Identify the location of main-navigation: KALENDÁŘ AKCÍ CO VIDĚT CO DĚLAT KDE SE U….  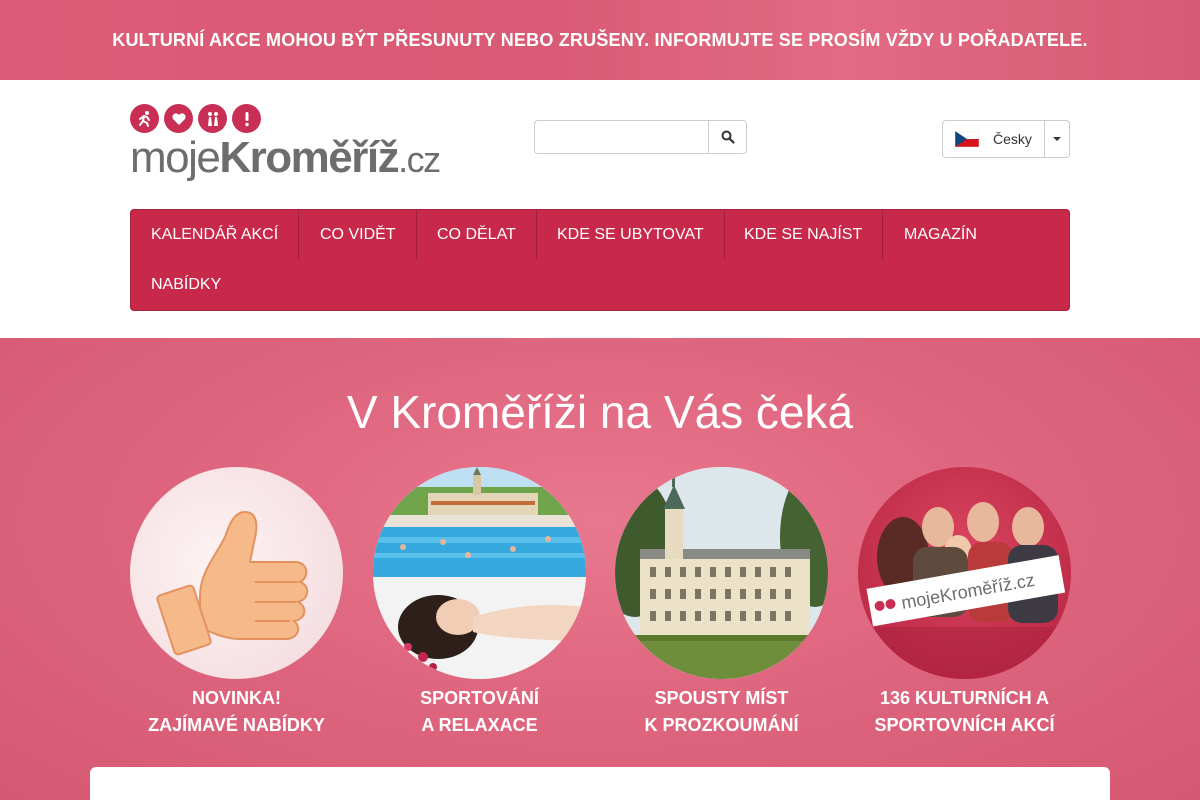
(600, 260).